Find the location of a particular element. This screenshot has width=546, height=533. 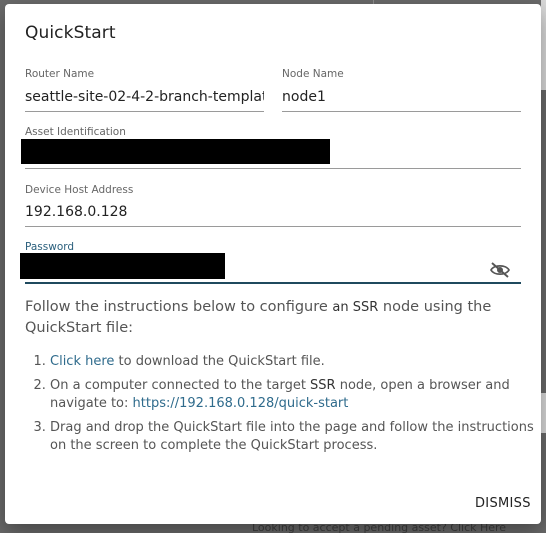

asset-identification-underline is located at coordinates (273, 168).